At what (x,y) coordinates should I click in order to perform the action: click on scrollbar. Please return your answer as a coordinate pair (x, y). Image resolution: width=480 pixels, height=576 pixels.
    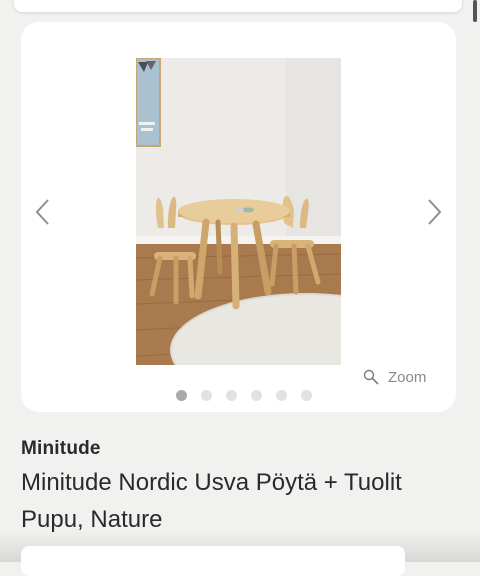
    Looking at the image, I should click on (475, 11).